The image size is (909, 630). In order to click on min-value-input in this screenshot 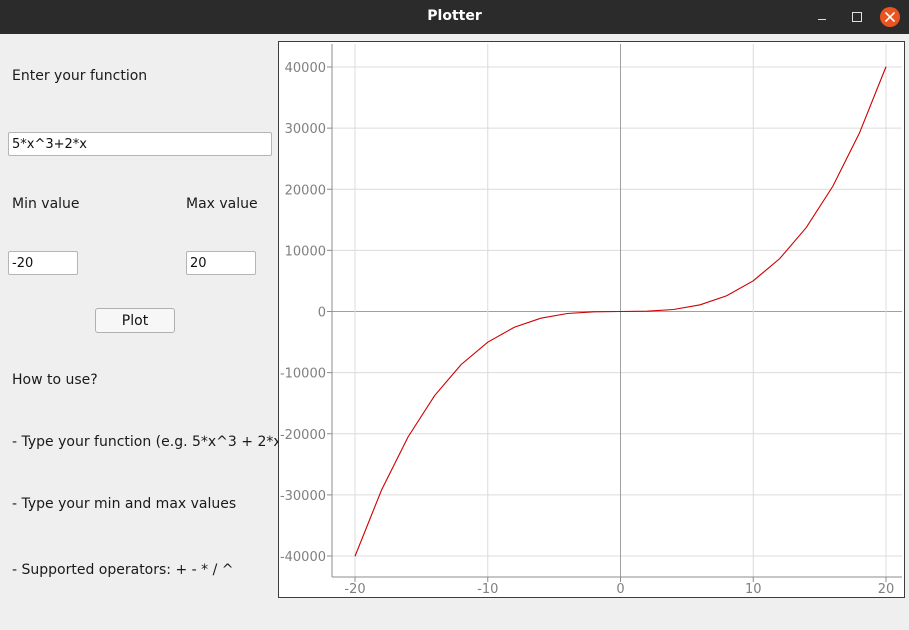, I will do `click(43, 263)`.